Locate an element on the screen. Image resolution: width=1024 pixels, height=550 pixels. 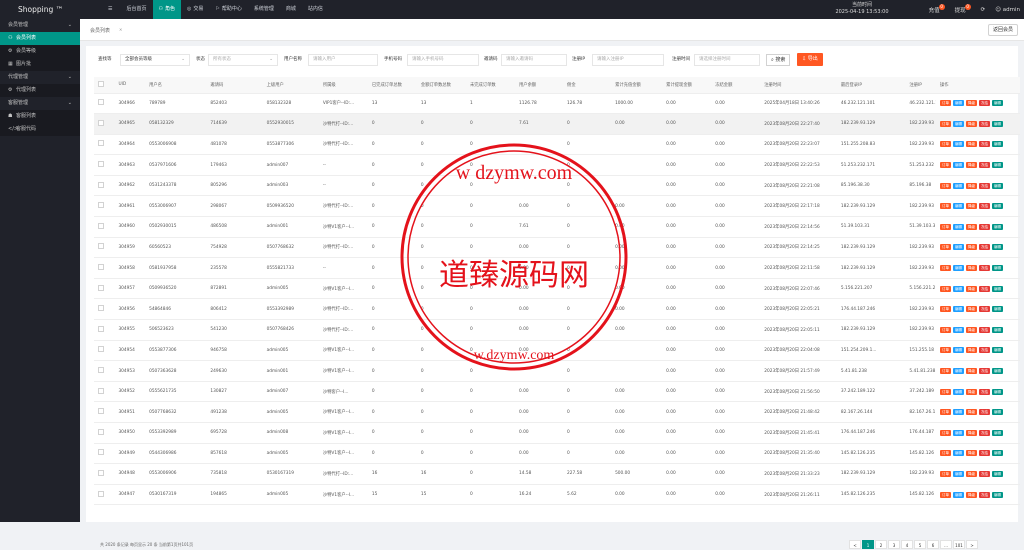
sidebar-item: </>客服代码 is located at coordinates (40, 129).